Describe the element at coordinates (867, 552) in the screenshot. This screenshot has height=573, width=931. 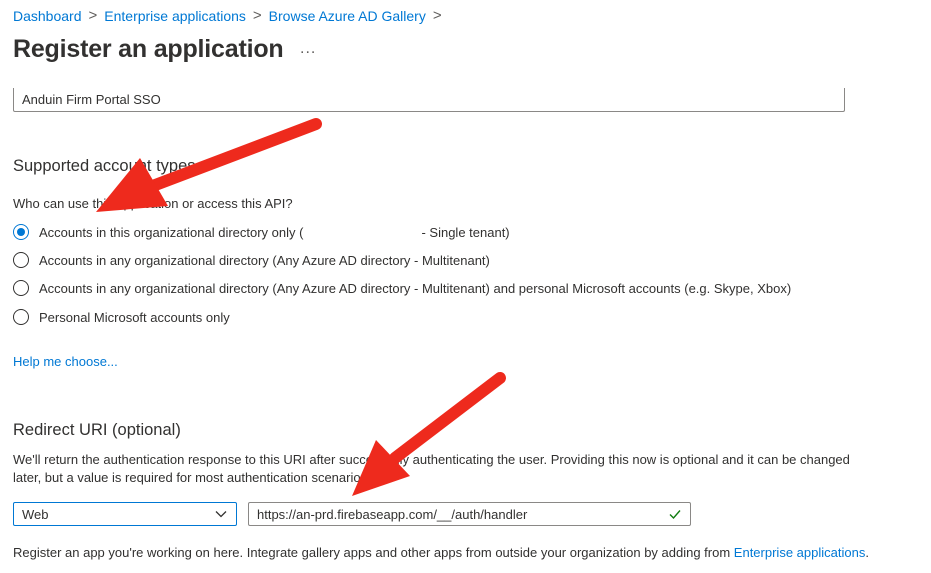
I see `footer-period: .` at that location.